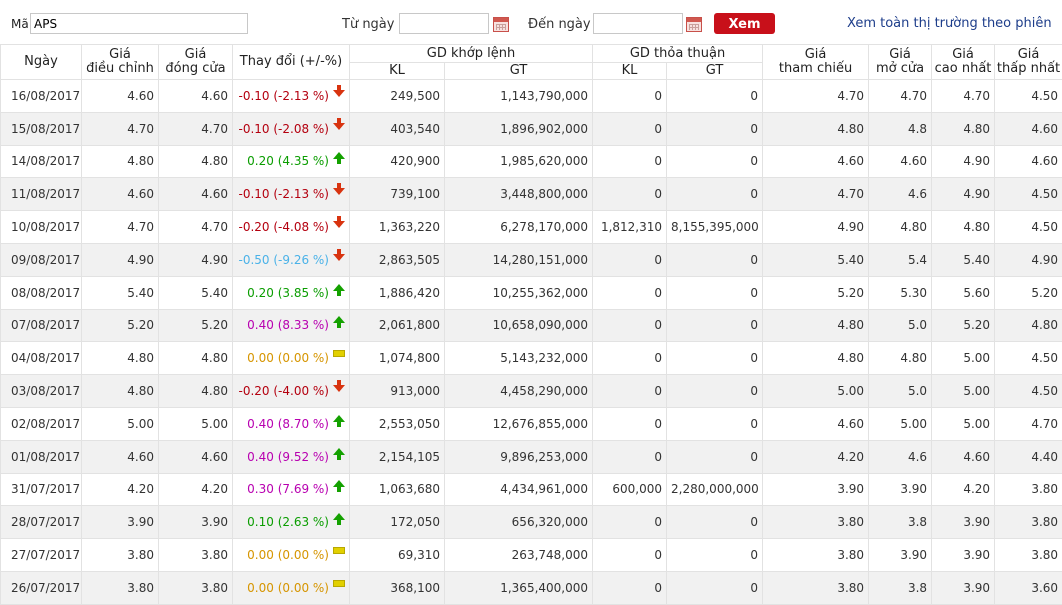 Image resolution: width=1062 pixels, height=605 pixels. Describe the element at coordinates (41, 227) in the screenshot. I see `cell-date: 10/08/2017` at that location.